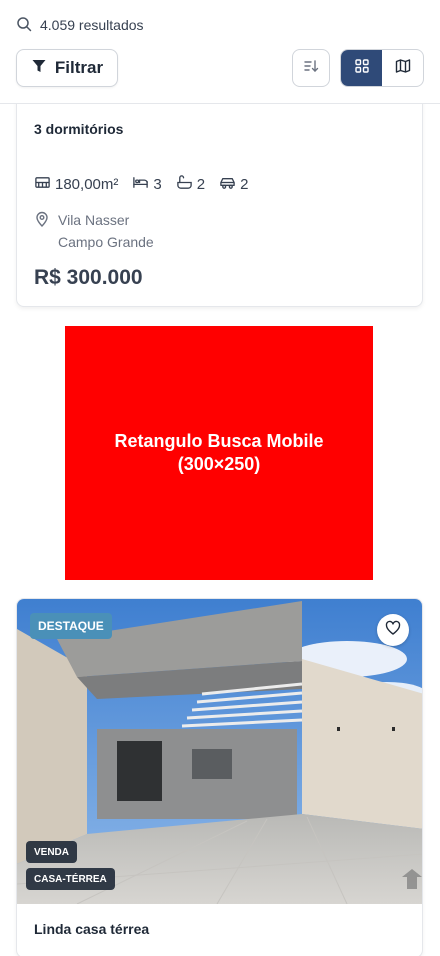 Image resolution: width=440 pixels, height=956 pixels. Describe the element at coordinates (70, 879) in the screenshot. I see `property-type-tag: CASA-TÉRREA` at that location.